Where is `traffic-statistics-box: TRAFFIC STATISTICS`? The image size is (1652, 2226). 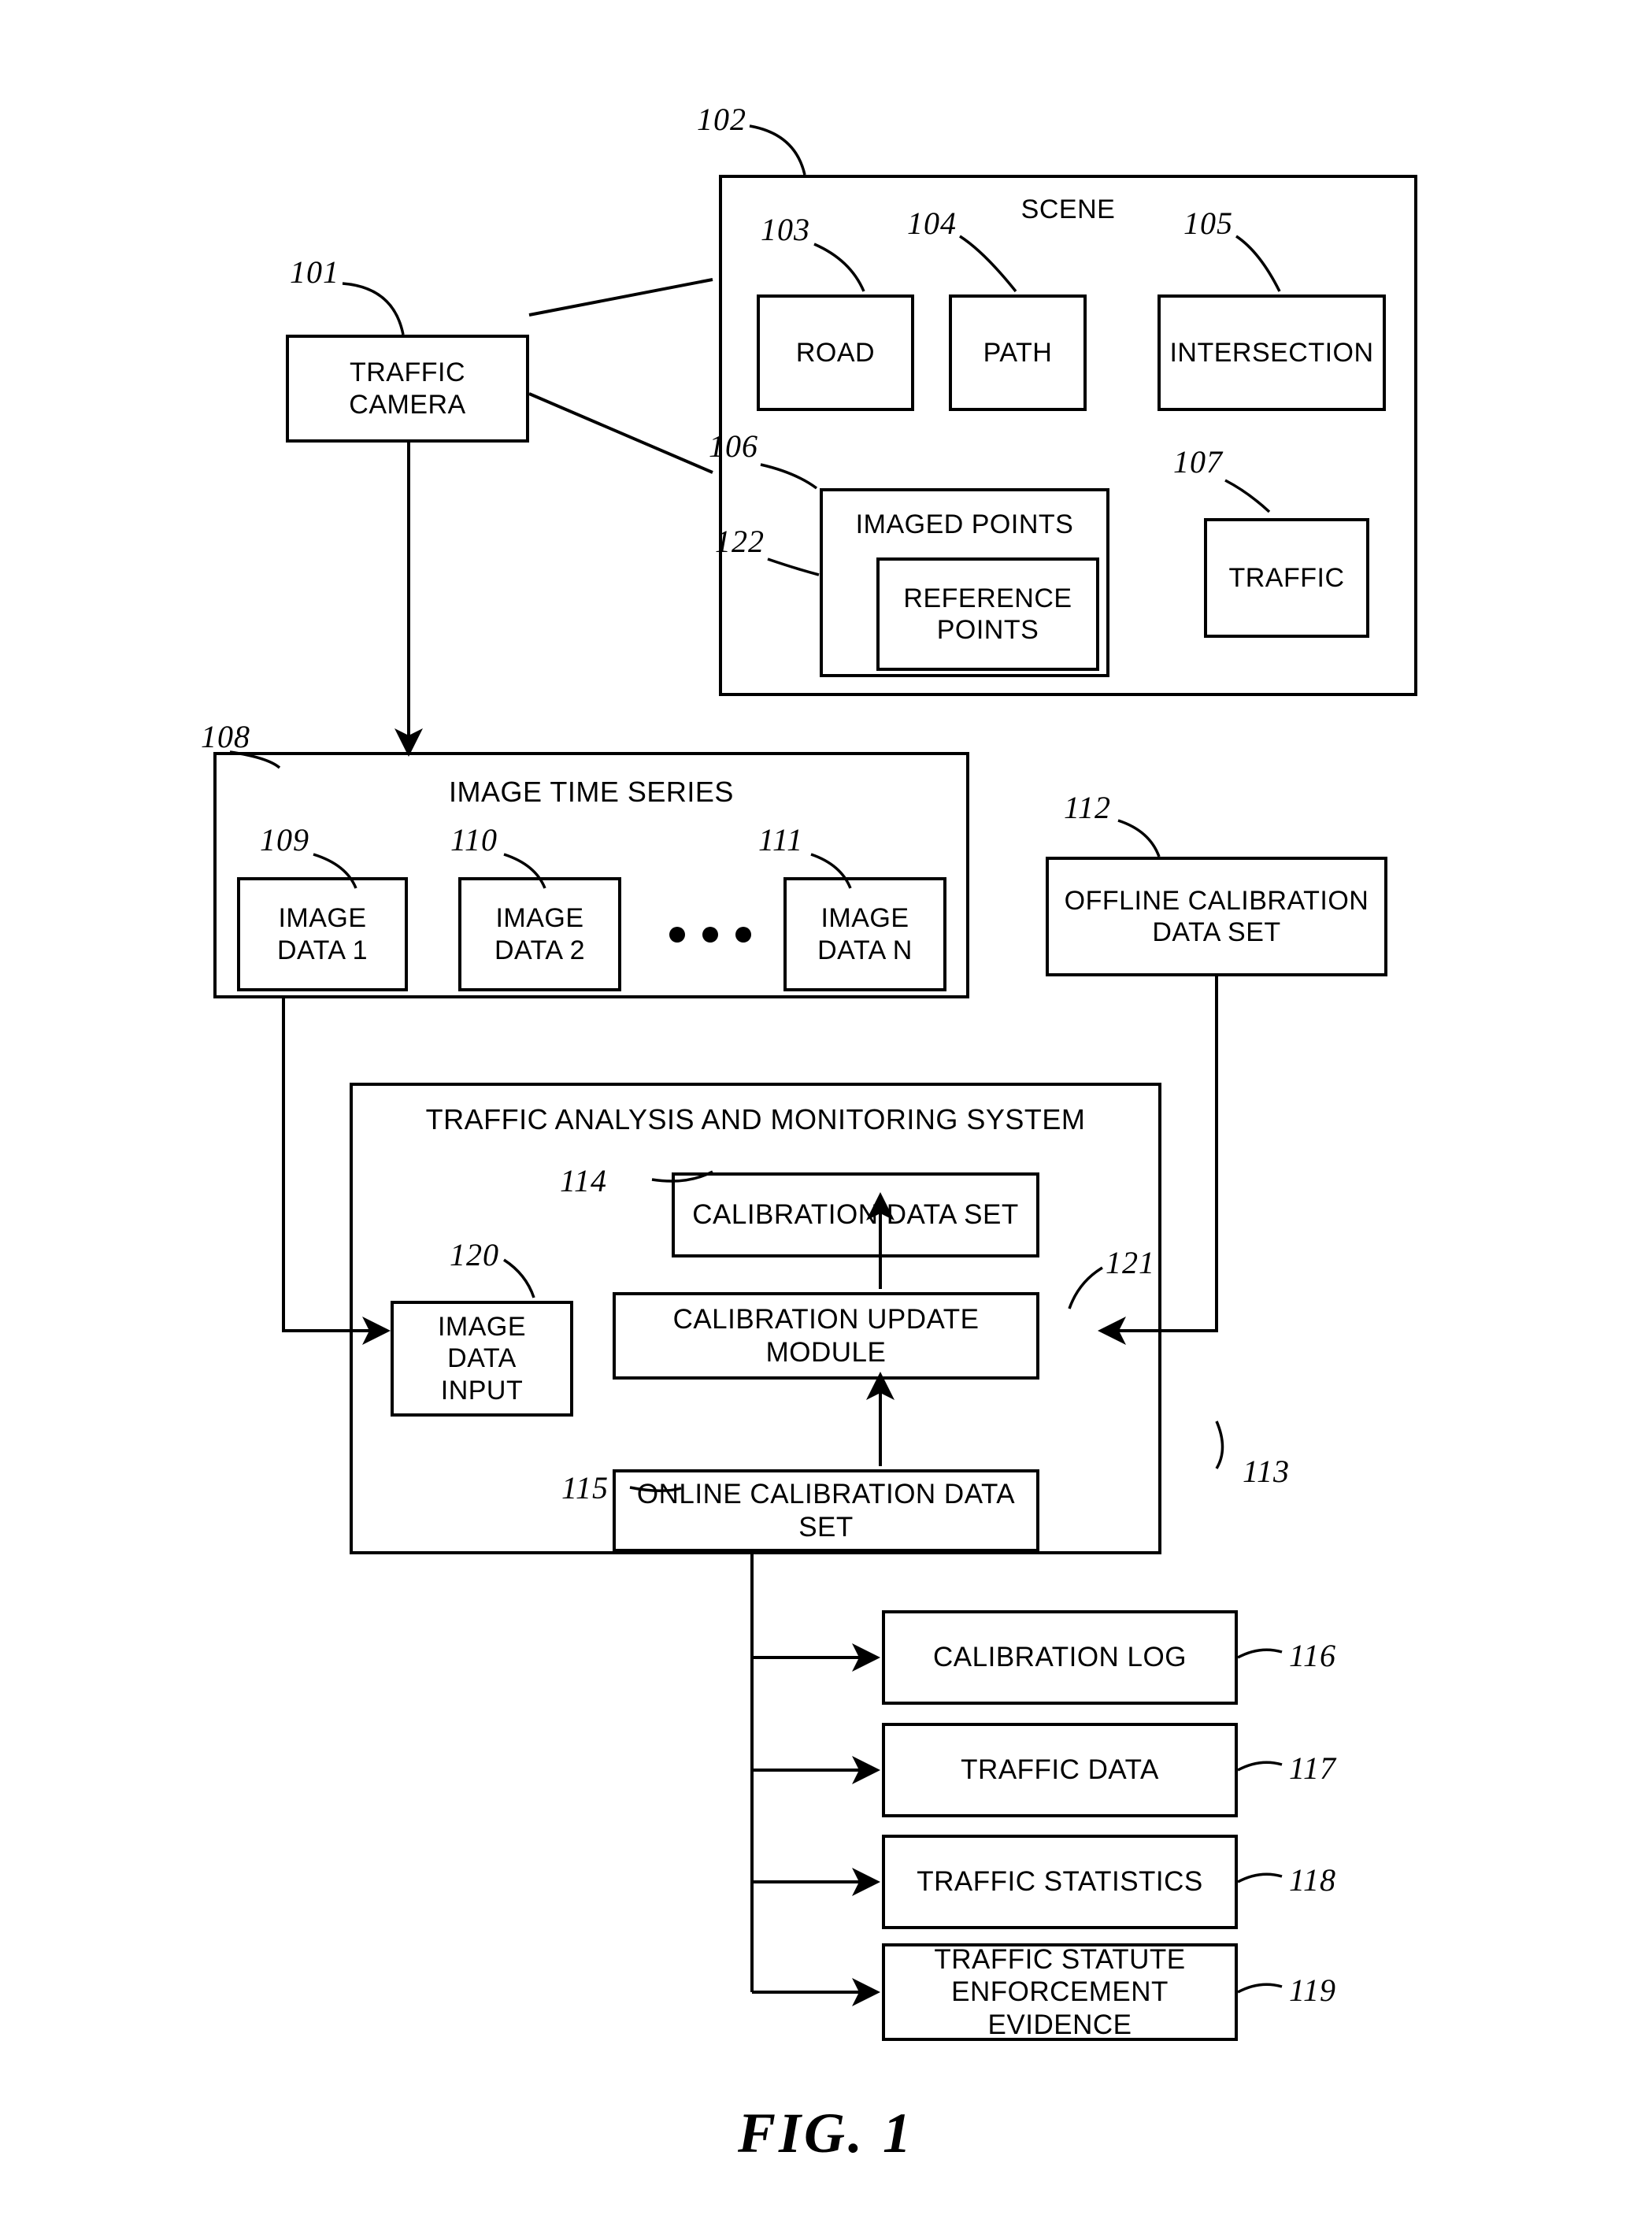
traffic-statistics-box: TRAFFIC STATISTICS is located at coordinates (1060, 1882).